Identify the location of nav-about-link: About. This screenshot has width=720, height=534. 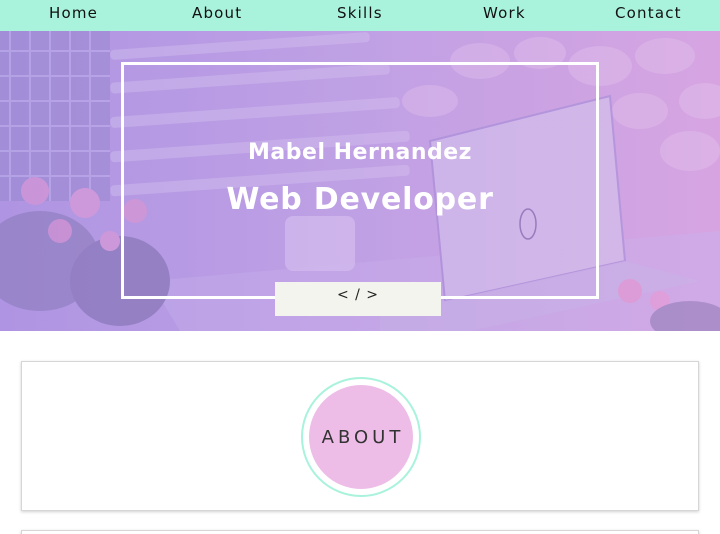
(217, 13).